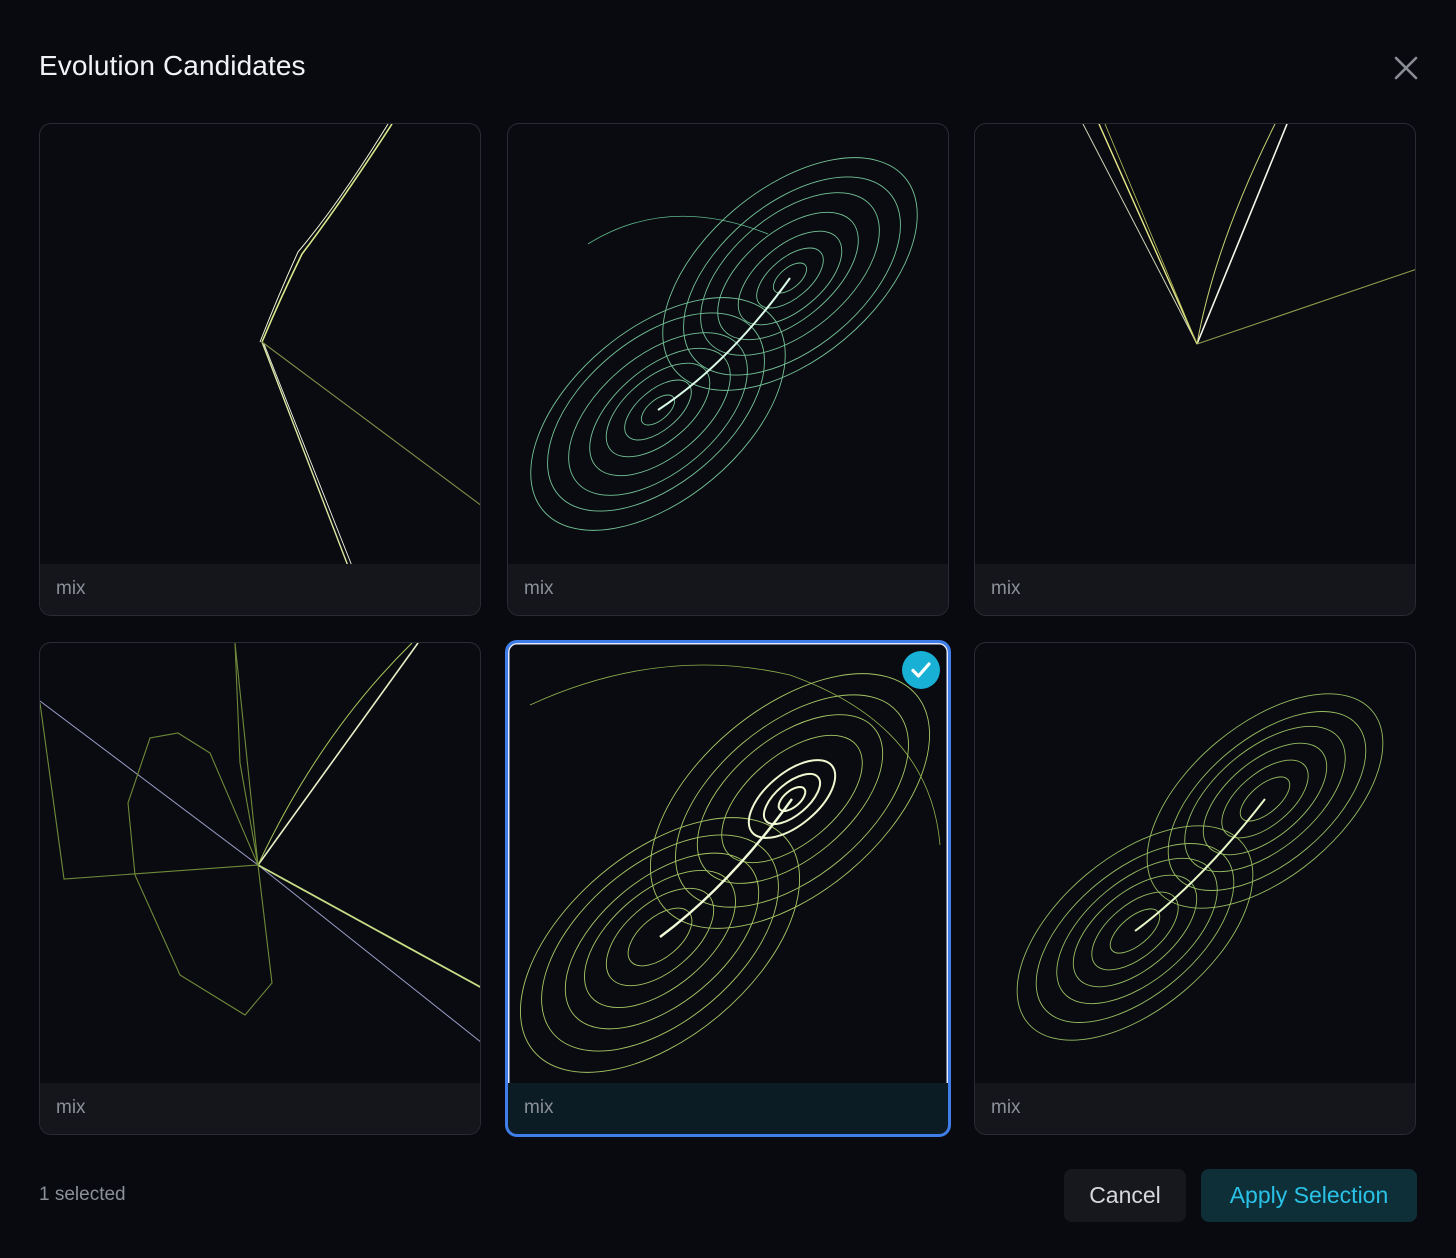 Image resolution: width=1456 pixels, height=1258 pixels. I want to click on candidate-label-3: mix, so click(1006, 588).